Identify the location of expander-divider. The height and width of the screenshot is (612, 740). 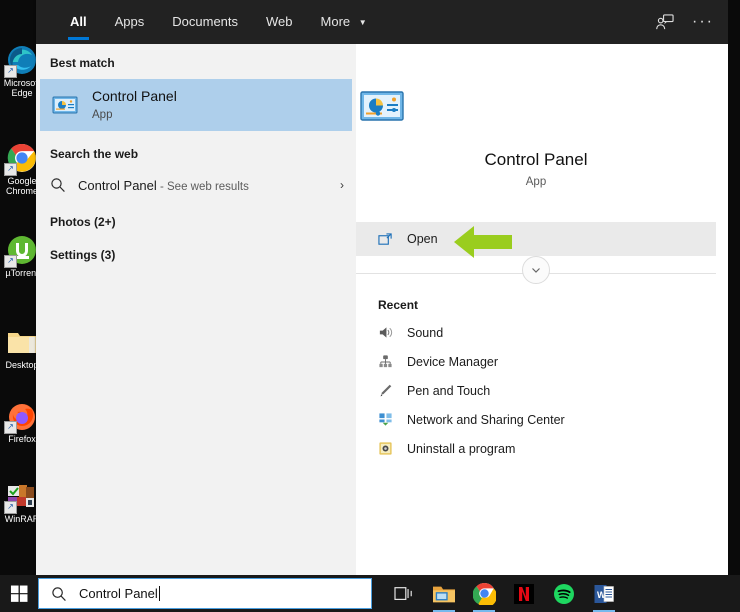
(536, 273).